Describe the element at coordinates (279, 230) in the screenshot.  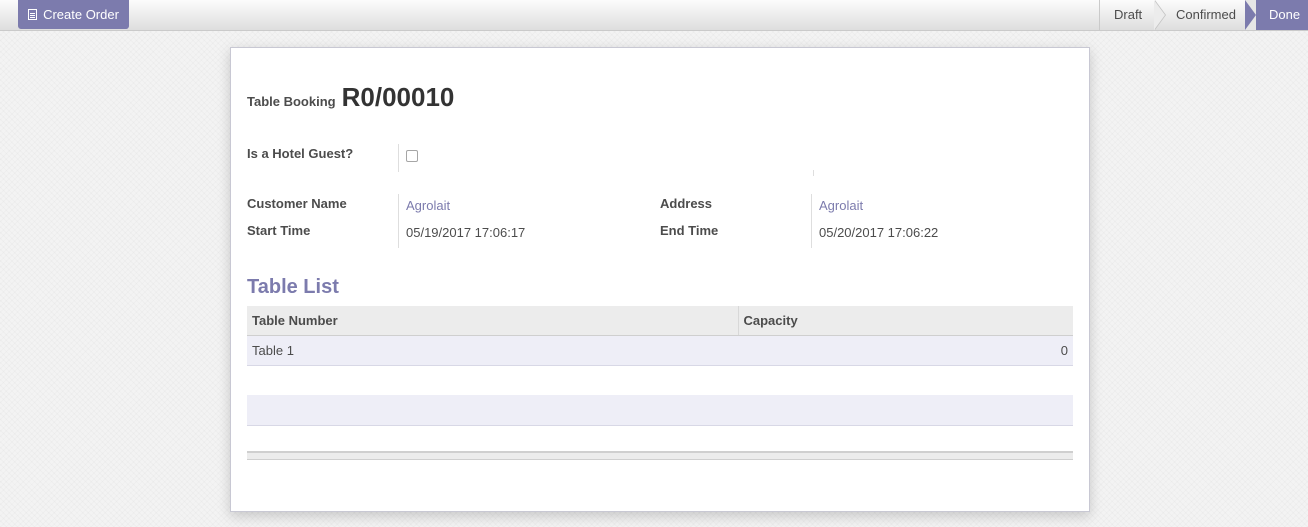
I see `start-time-label: Start Time` at that location.